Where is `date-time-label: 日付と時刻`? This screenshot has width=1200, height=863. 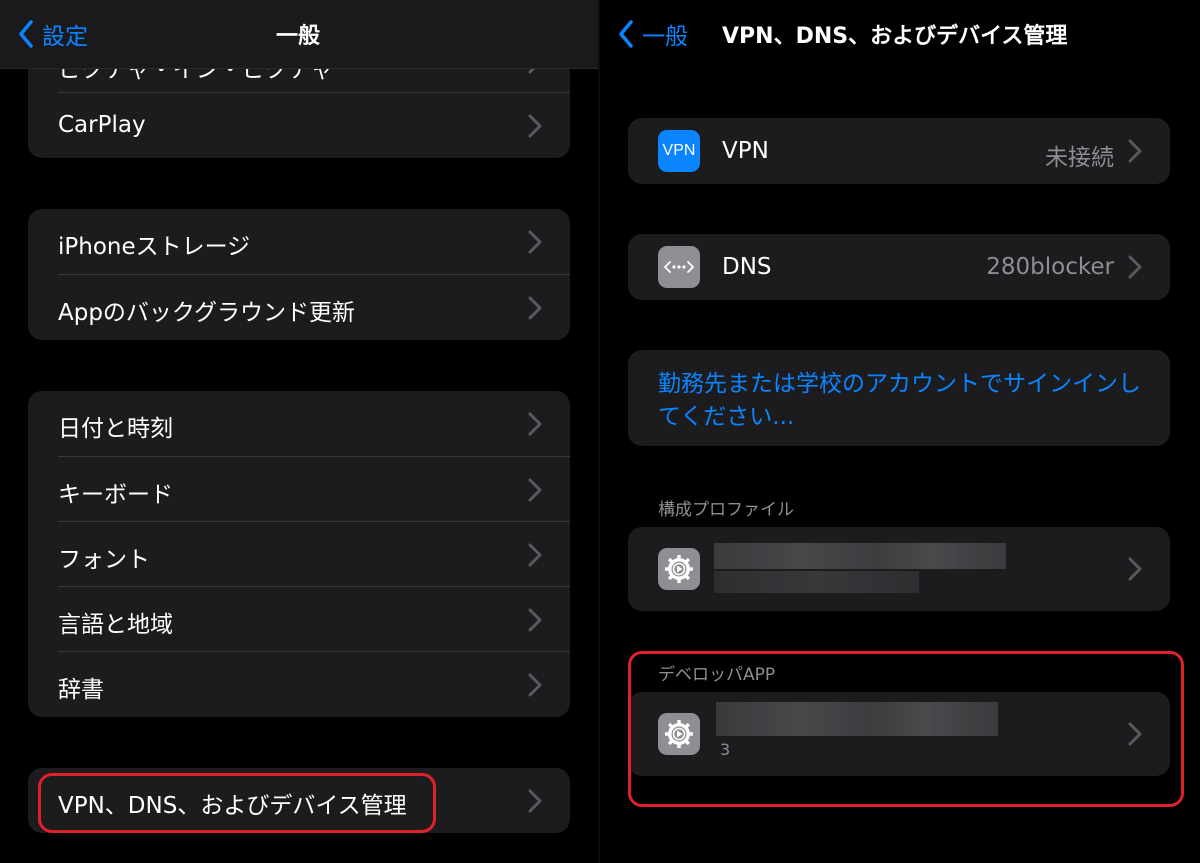
date-time-label: 日付と時刻 is located at coordinates (115, 429).